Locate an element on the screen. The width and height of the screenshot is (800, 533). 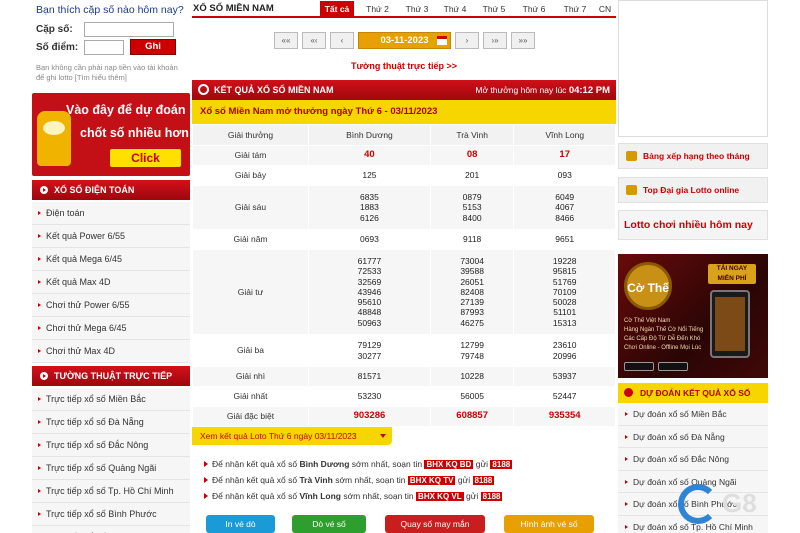
prize-number: 48848 is located at coordinates (369, 312).